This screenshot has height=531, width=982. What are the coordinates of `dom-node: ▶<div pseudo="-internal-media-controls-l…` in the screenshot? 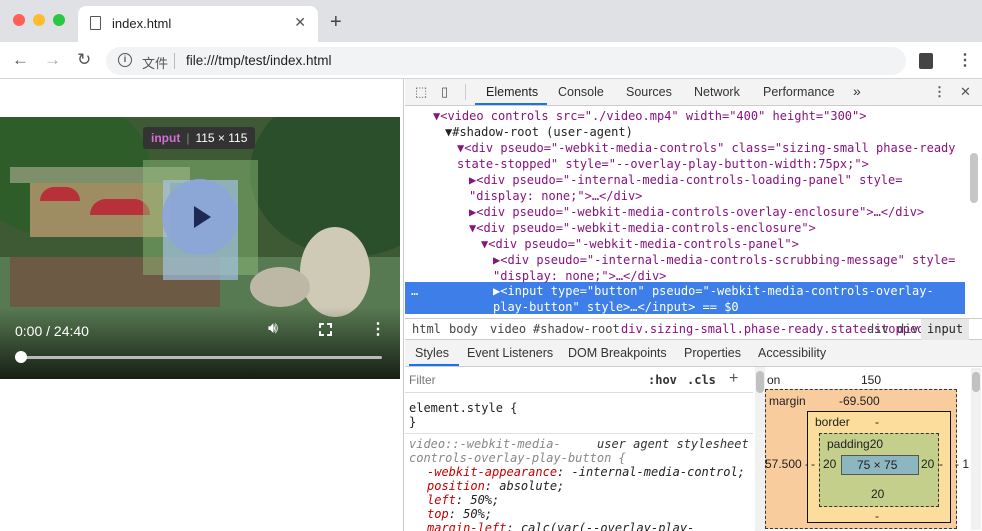 It's located at (685, 180).